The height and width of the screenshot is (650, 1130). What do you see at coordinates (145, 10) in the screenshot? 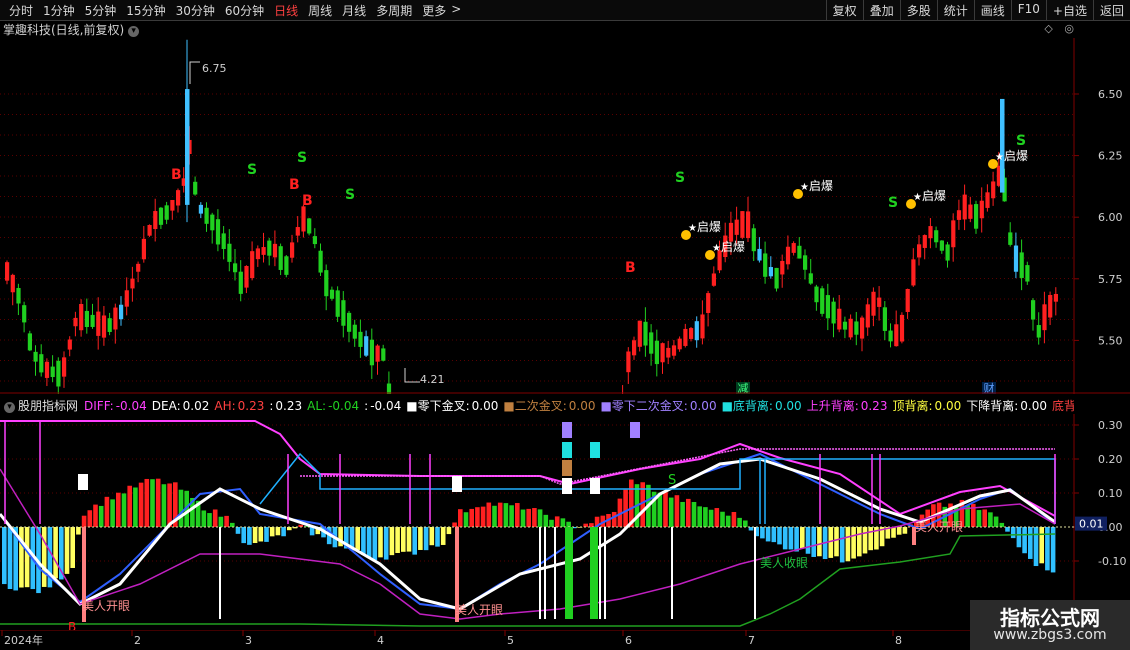
I see `period-tab-3: 15分钟` at bounding box center [145, 10].